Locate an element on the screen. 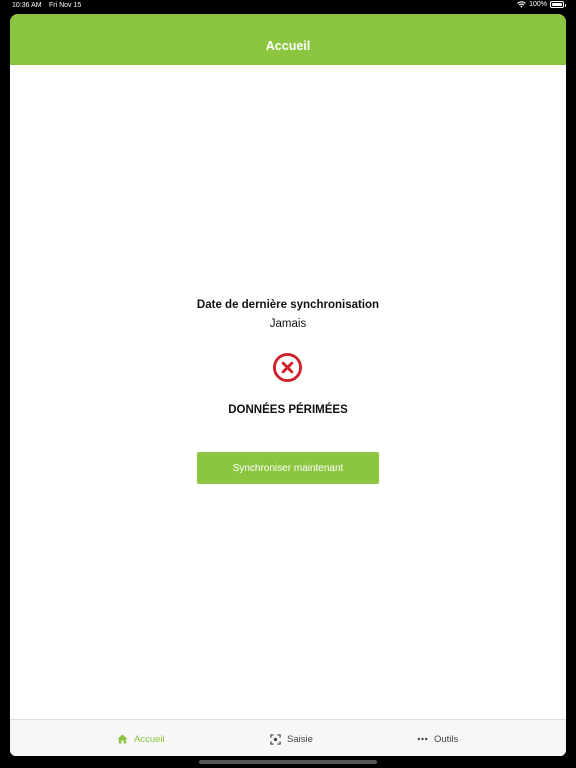 The width and height of the screenshot is (576, 768). status-right: 100% is located at coordinates (541, 4).